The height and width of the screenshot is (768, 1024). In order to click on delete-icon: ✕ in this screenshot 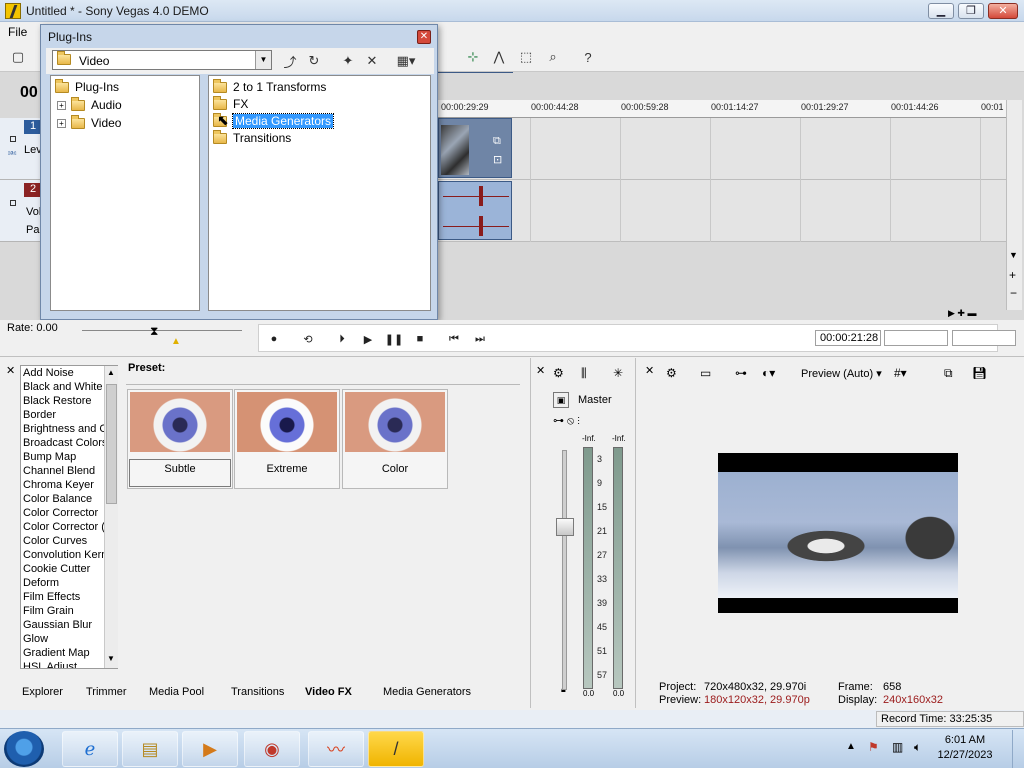, I will do `click(372, 61)`.